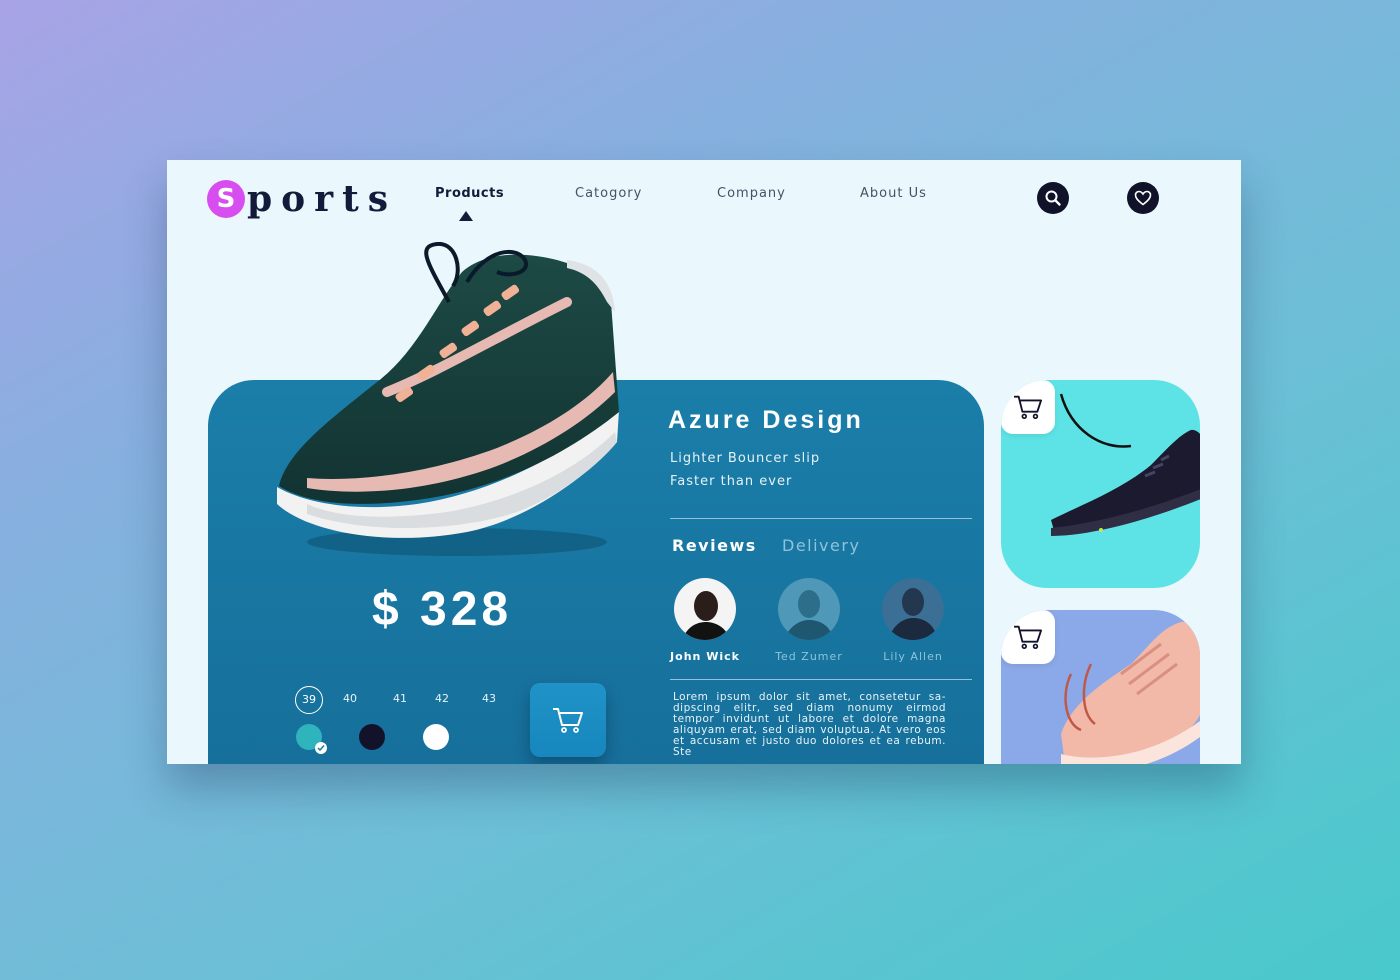 This screenshot has height=980, width=1400. I want to click on favorites-button, so click(1143, 198).